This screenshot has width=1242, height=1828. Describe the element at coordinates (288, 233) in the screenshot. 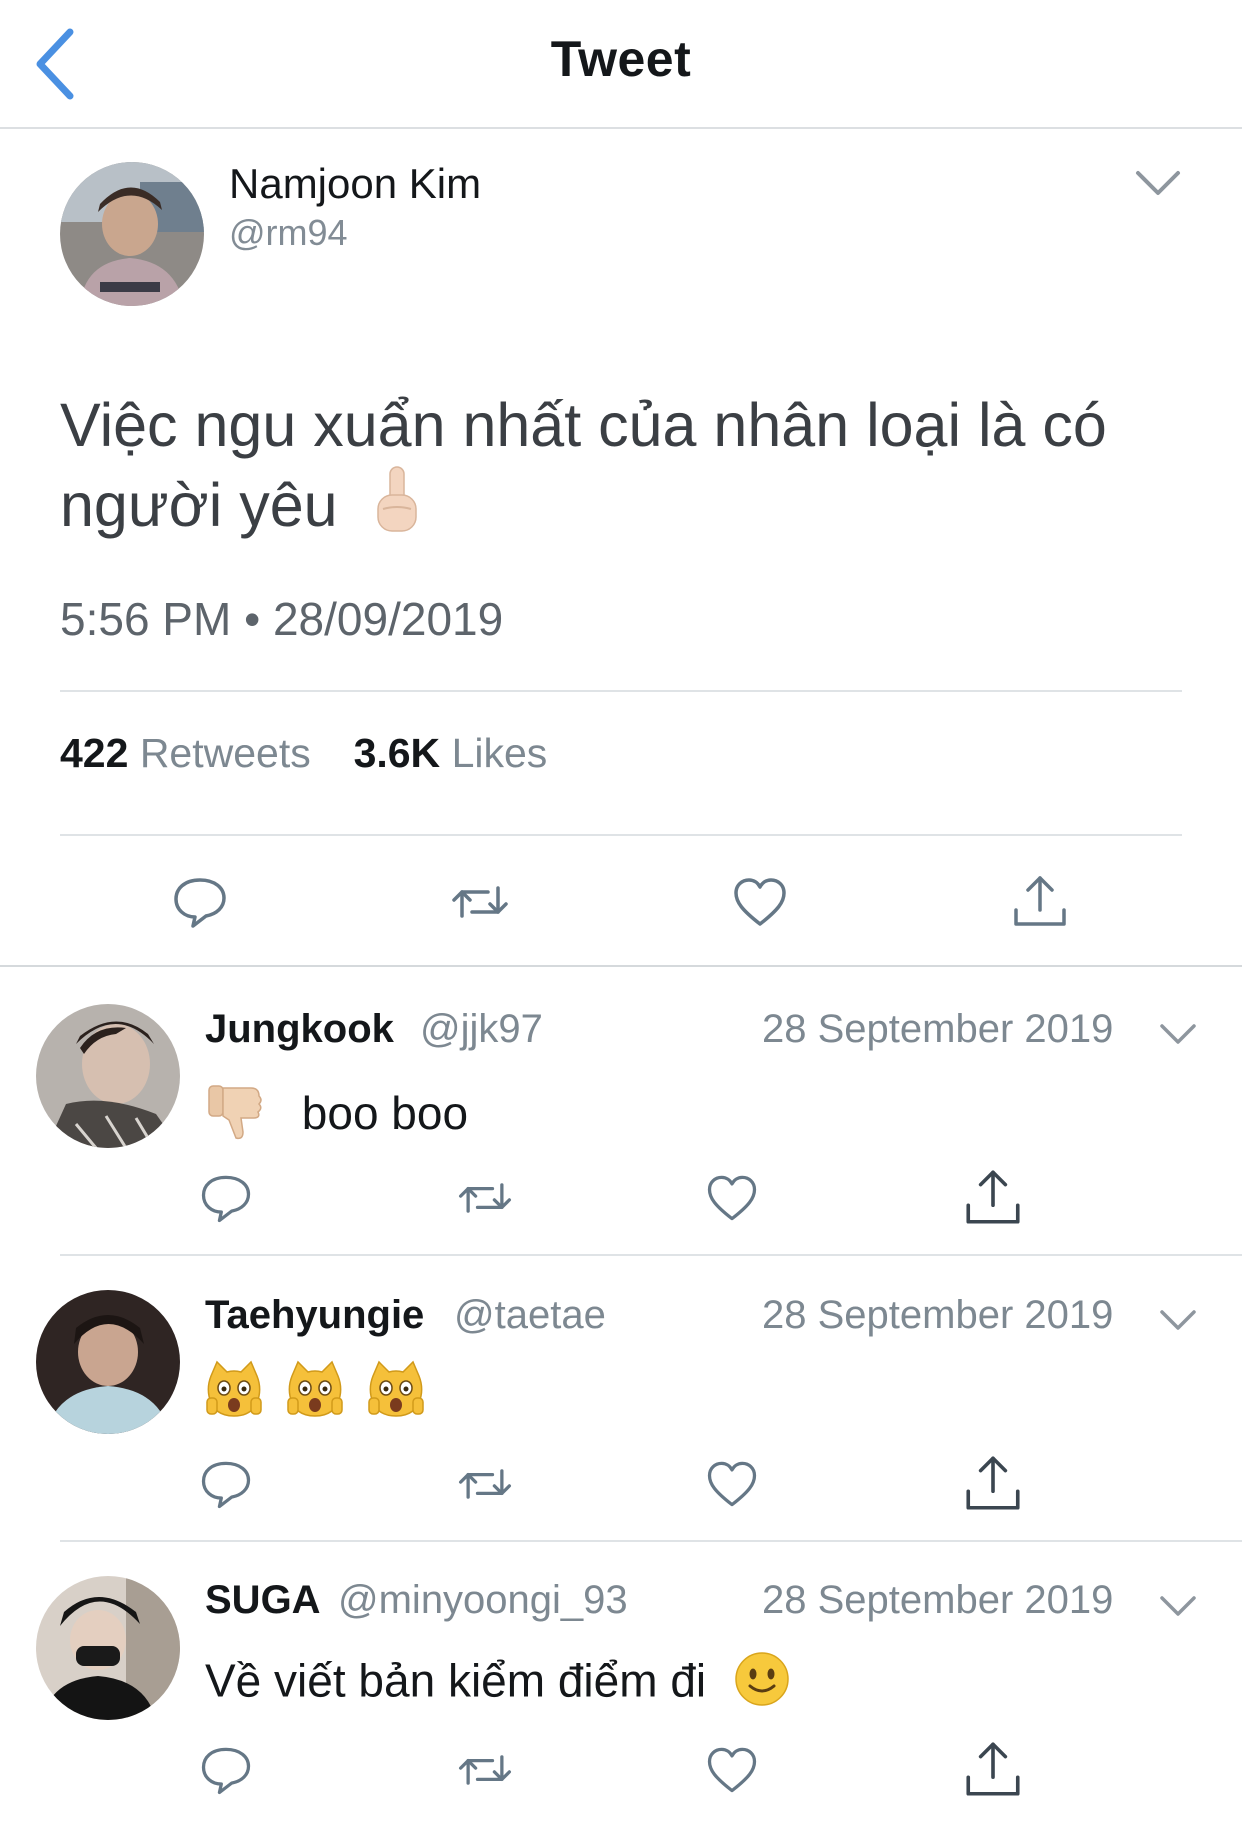

I see `author-handle: @rm94` at that location.